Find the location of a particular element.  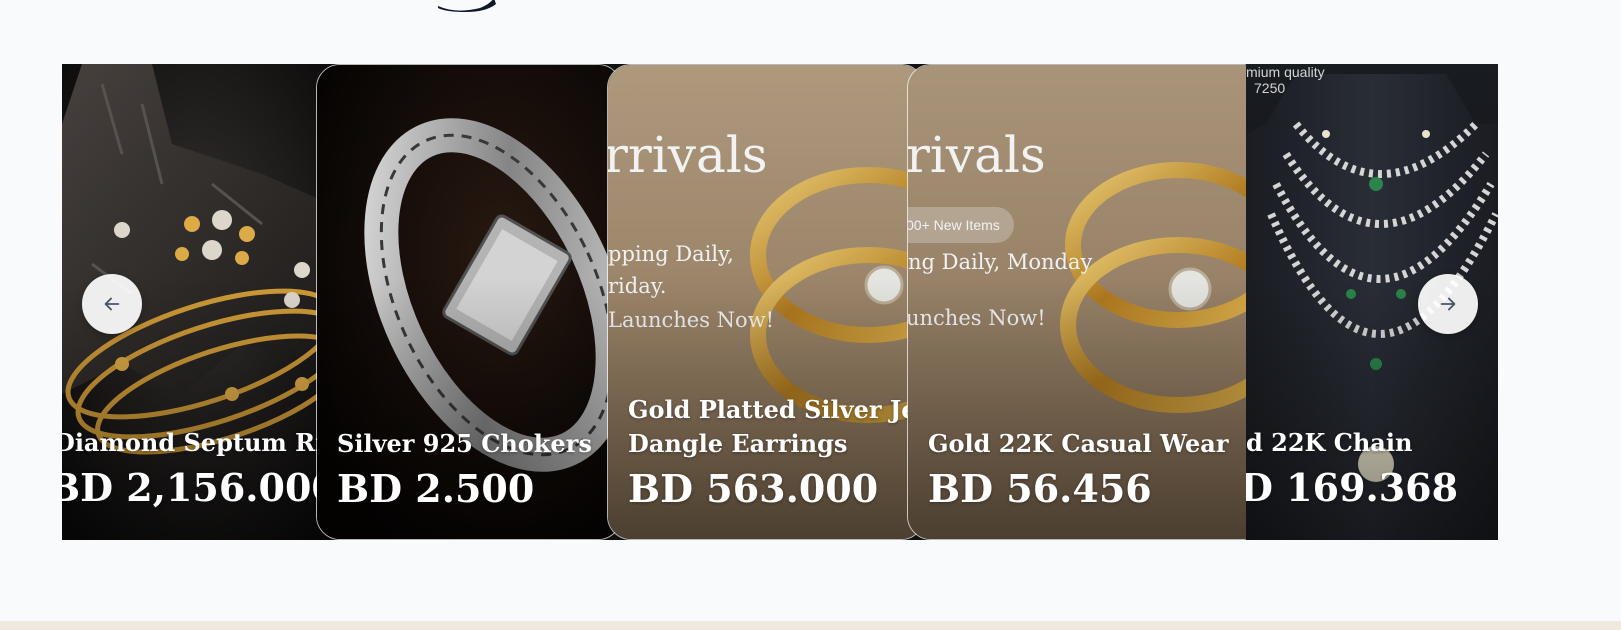

arrow-right-icon is located at coordinates (1448, 304).